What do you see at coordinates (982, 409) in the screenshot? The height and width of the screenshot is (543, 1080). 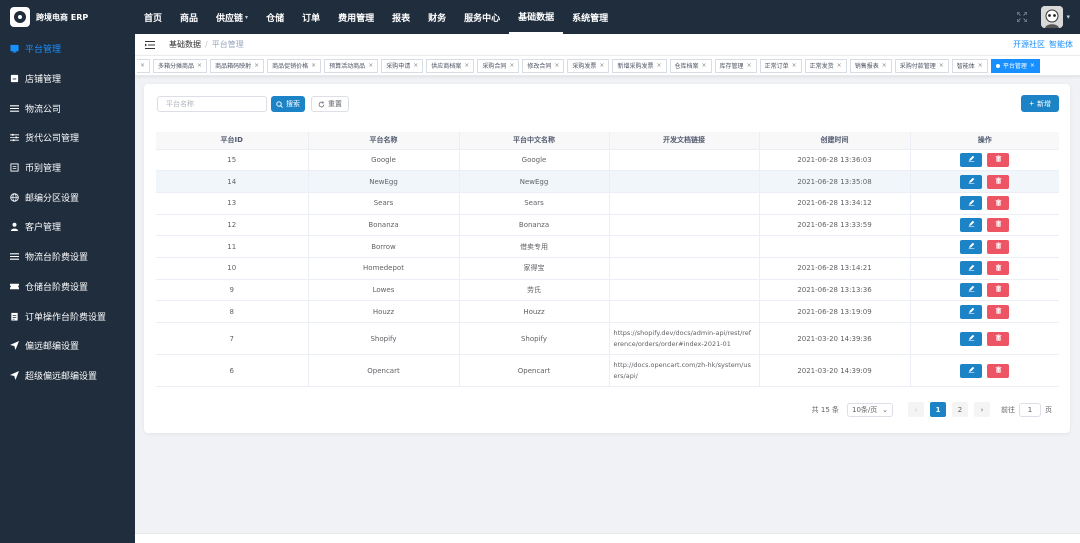 I see `next-page-button: ›` at bounding box center [982, 409].